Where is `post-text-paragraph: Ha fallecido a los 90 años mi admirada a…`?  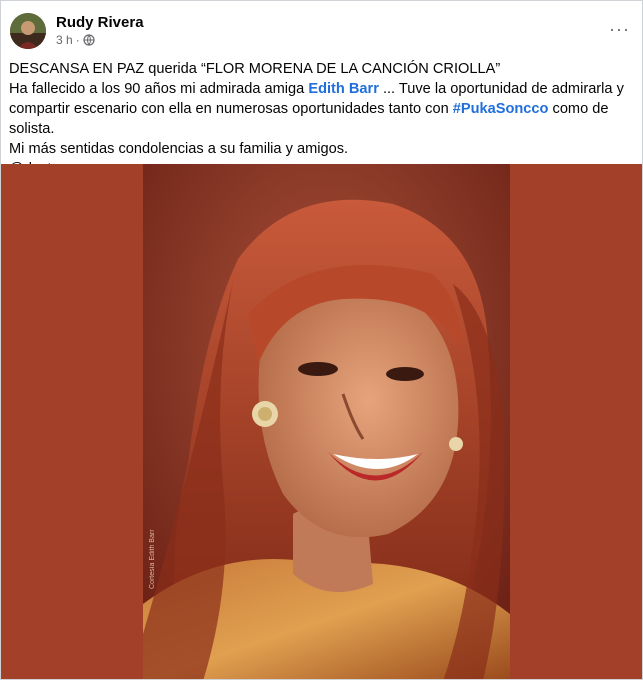
post-text-paragraph: Ha fallecido a los 90 años mi admirada a… is located at coordinates (321, 109).